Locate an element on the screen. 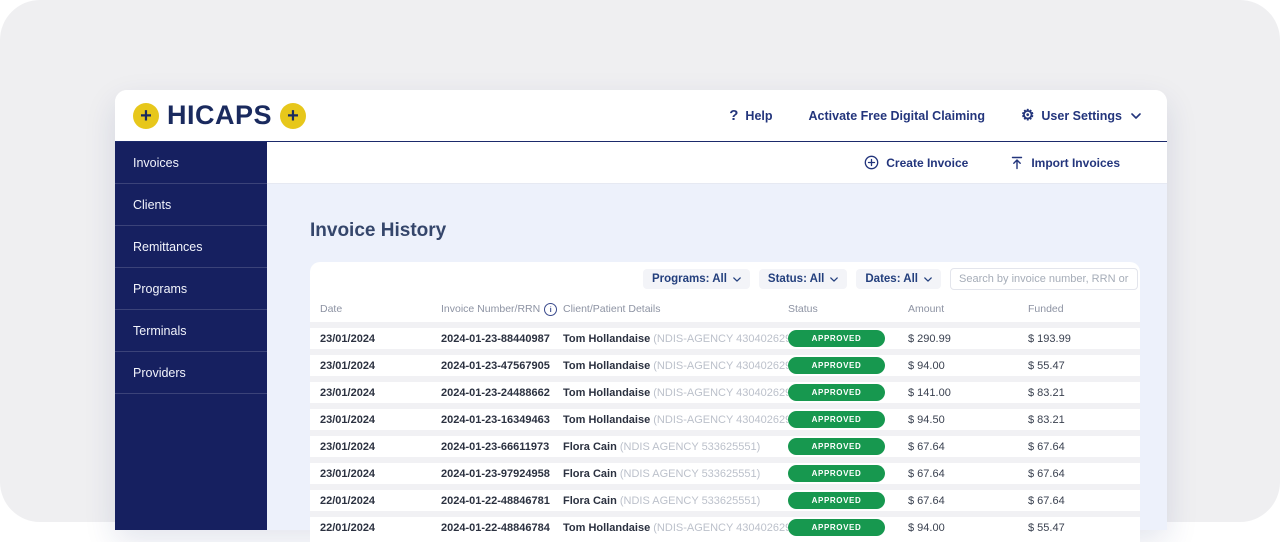  cell-invoice-number: 2024-01-23-88440987 is located at coordinates (495, 338).